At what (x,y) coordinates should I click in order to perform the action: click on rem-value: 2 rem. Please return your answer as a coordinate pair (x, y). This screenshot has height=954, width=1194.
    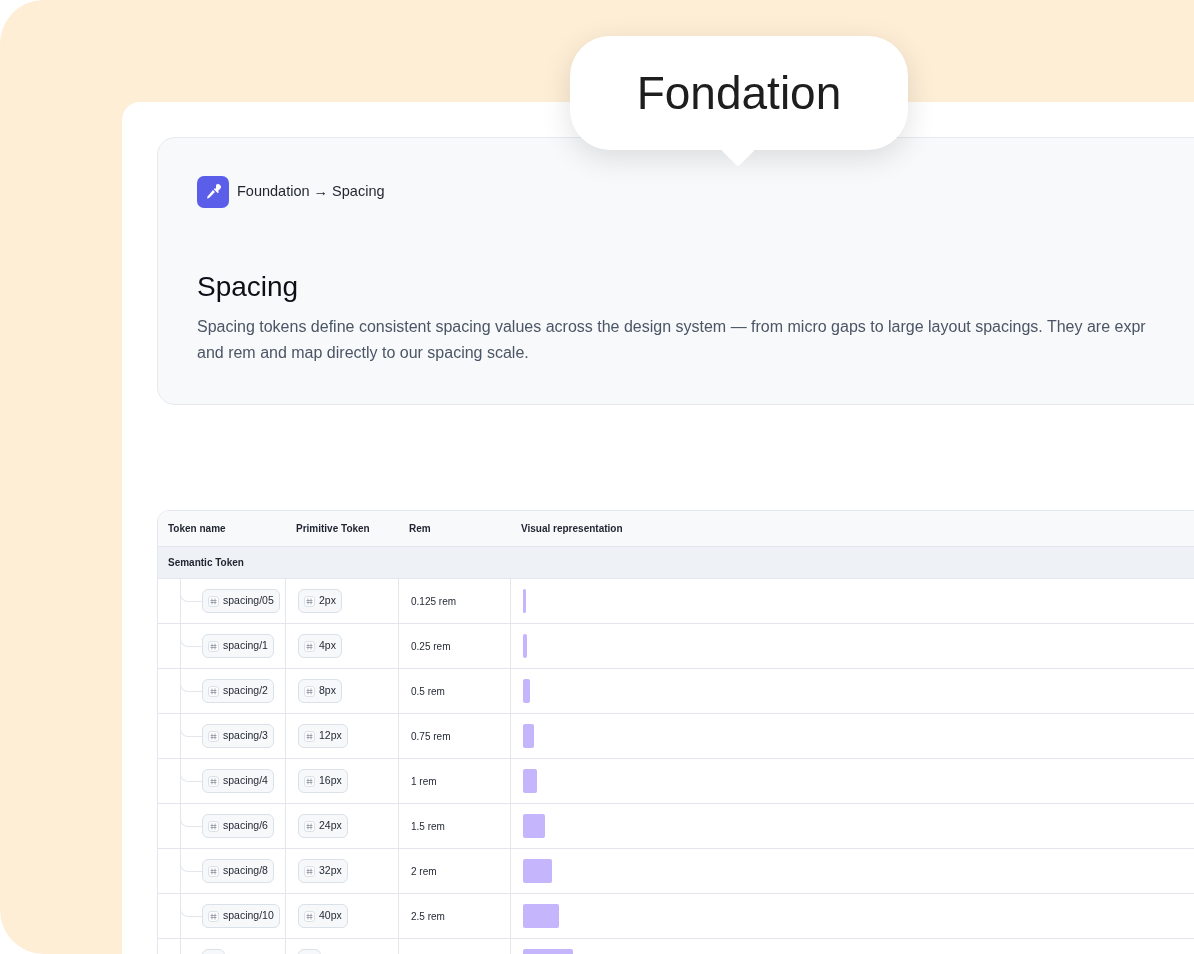
    Looking at the image, I should click on (424, 871).